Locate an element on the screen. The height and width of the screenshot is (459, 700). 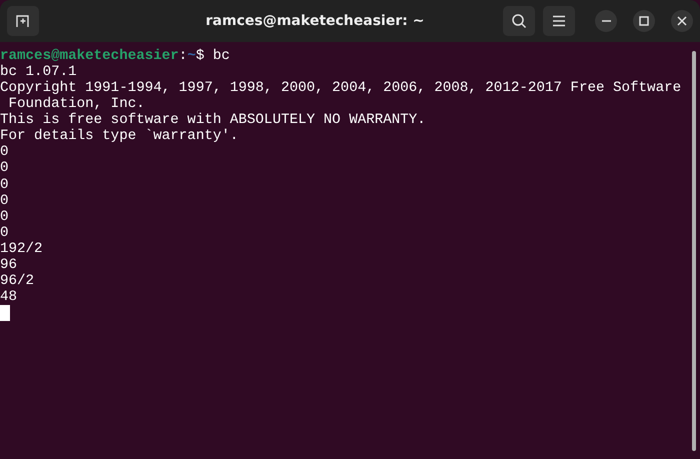
output-line: 48 is located at coordinates (9, 296).